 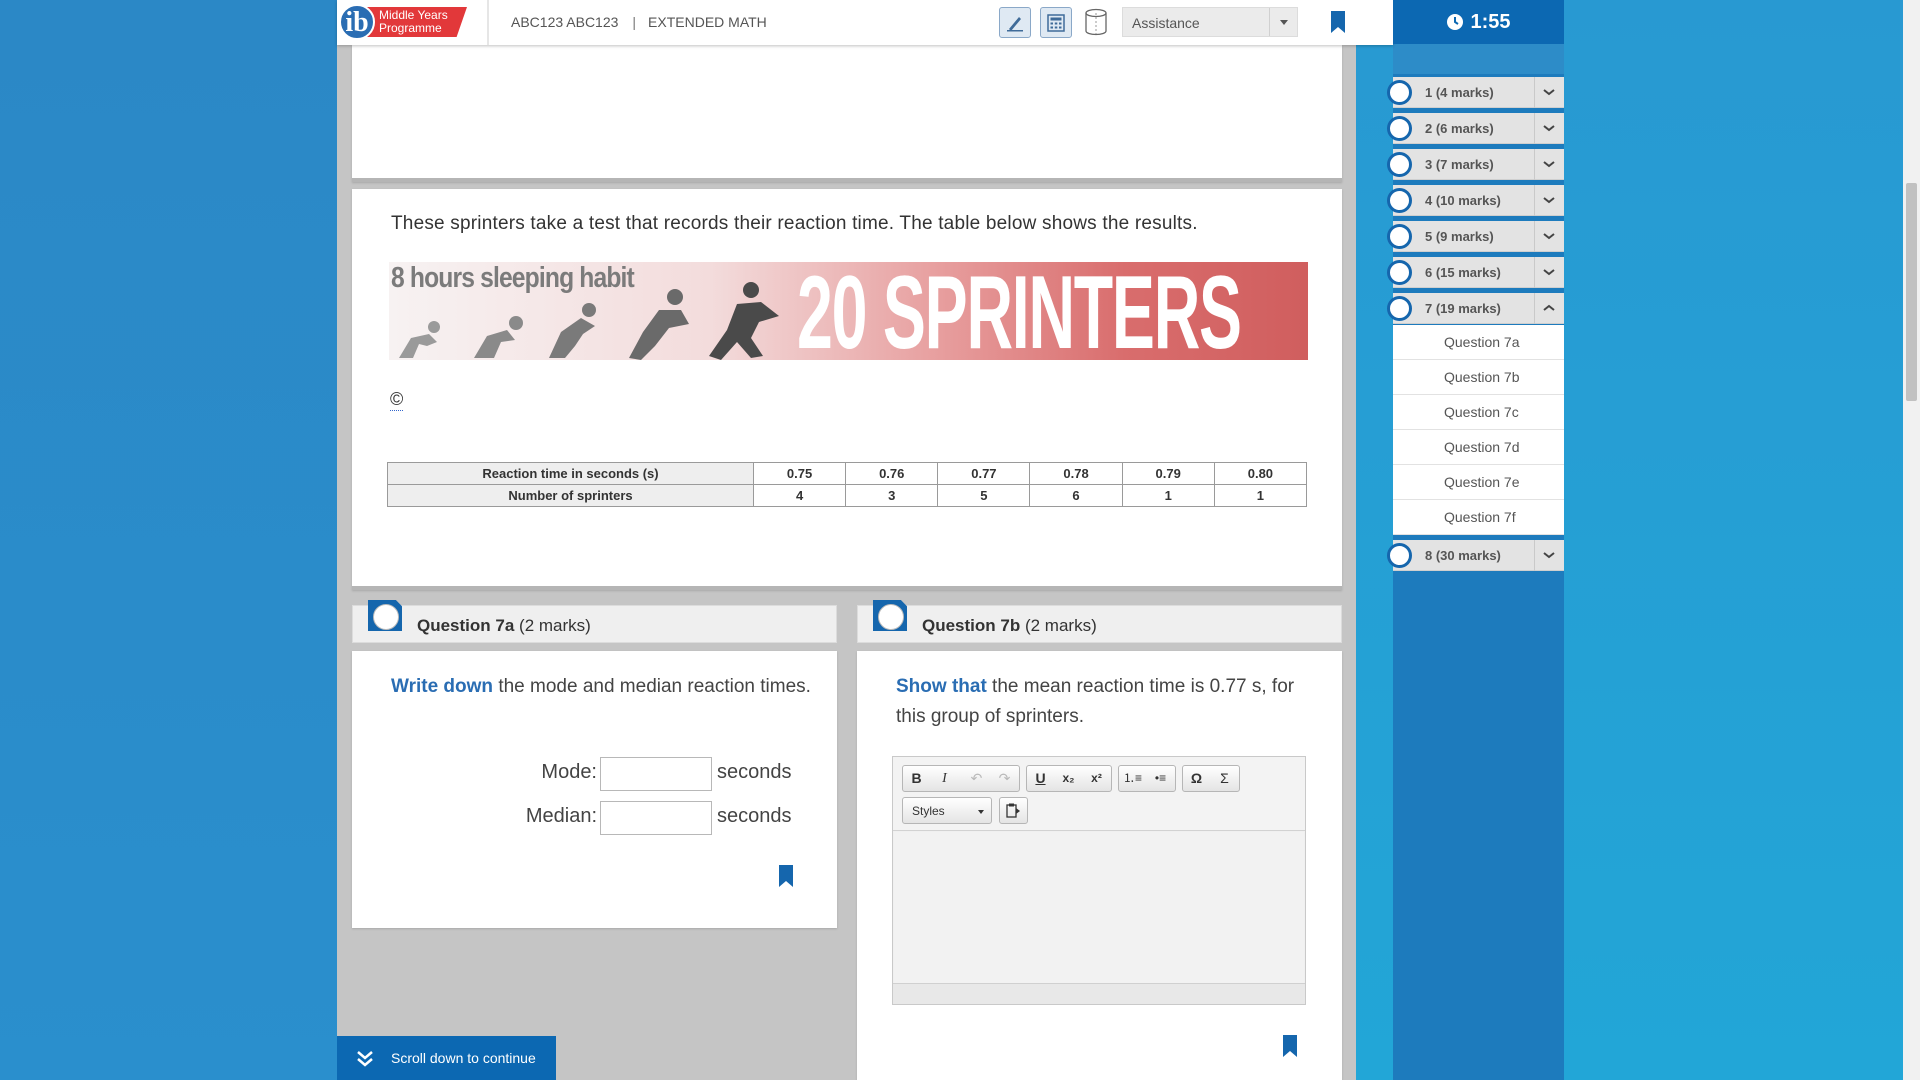 What do you see at coordinates (1478, 482) in the screenshot?
I see `nav-subitem-7e: Question 7e` at bounding box center [1478, 482].